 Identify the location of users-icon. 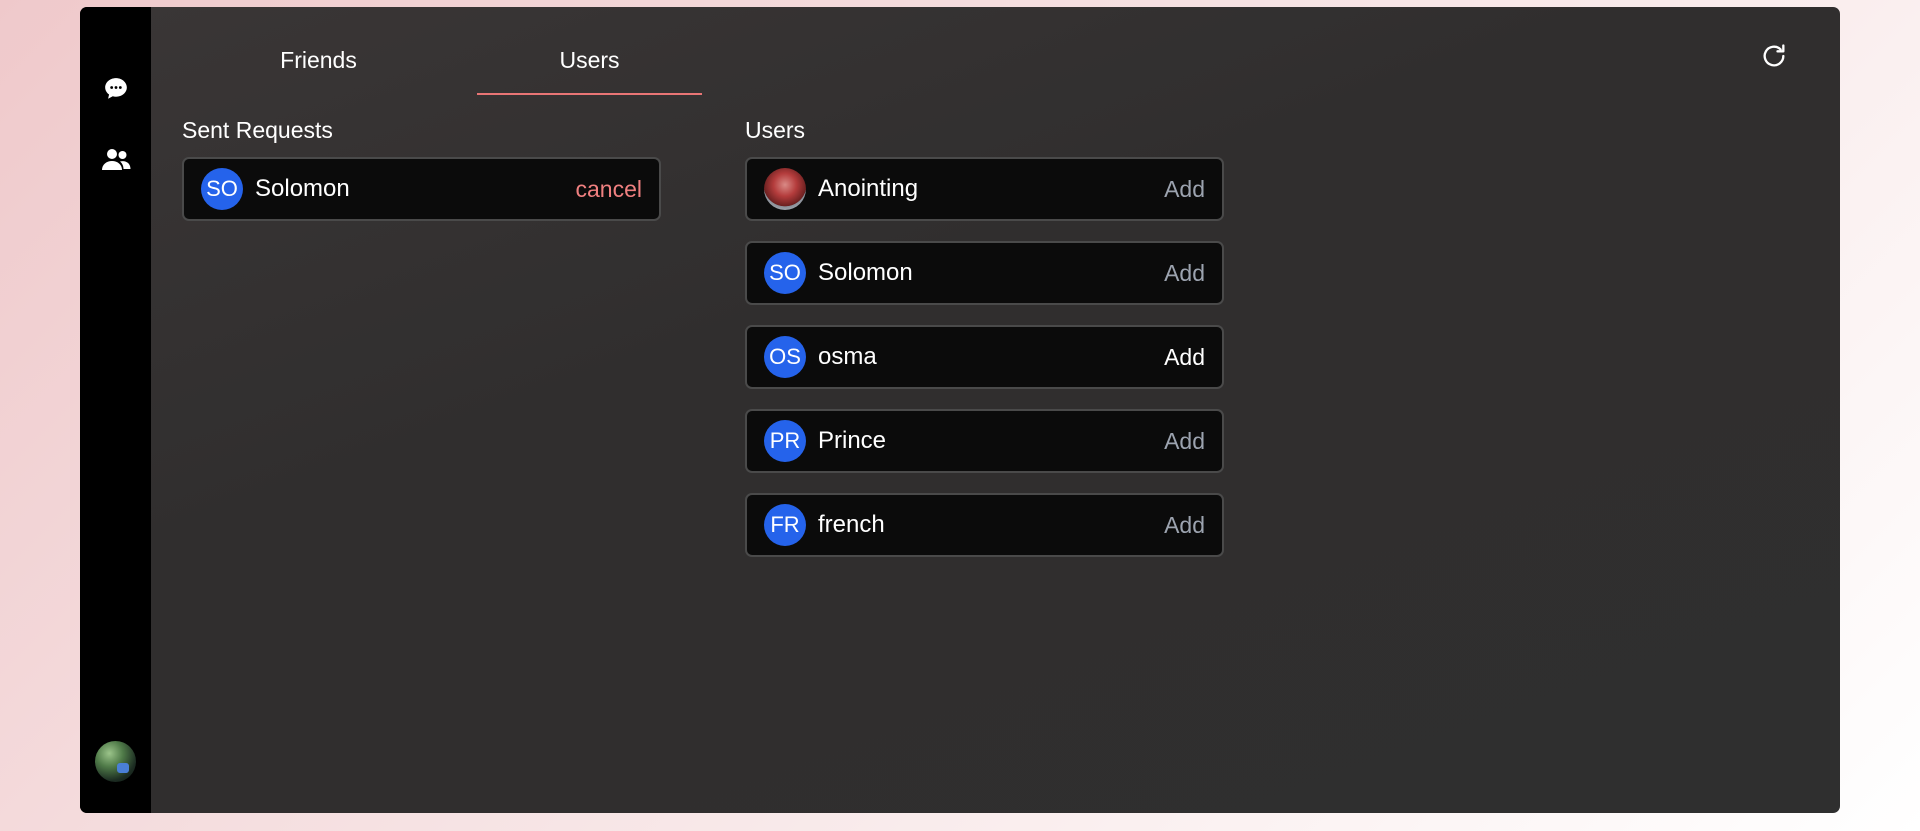
(115, 159).